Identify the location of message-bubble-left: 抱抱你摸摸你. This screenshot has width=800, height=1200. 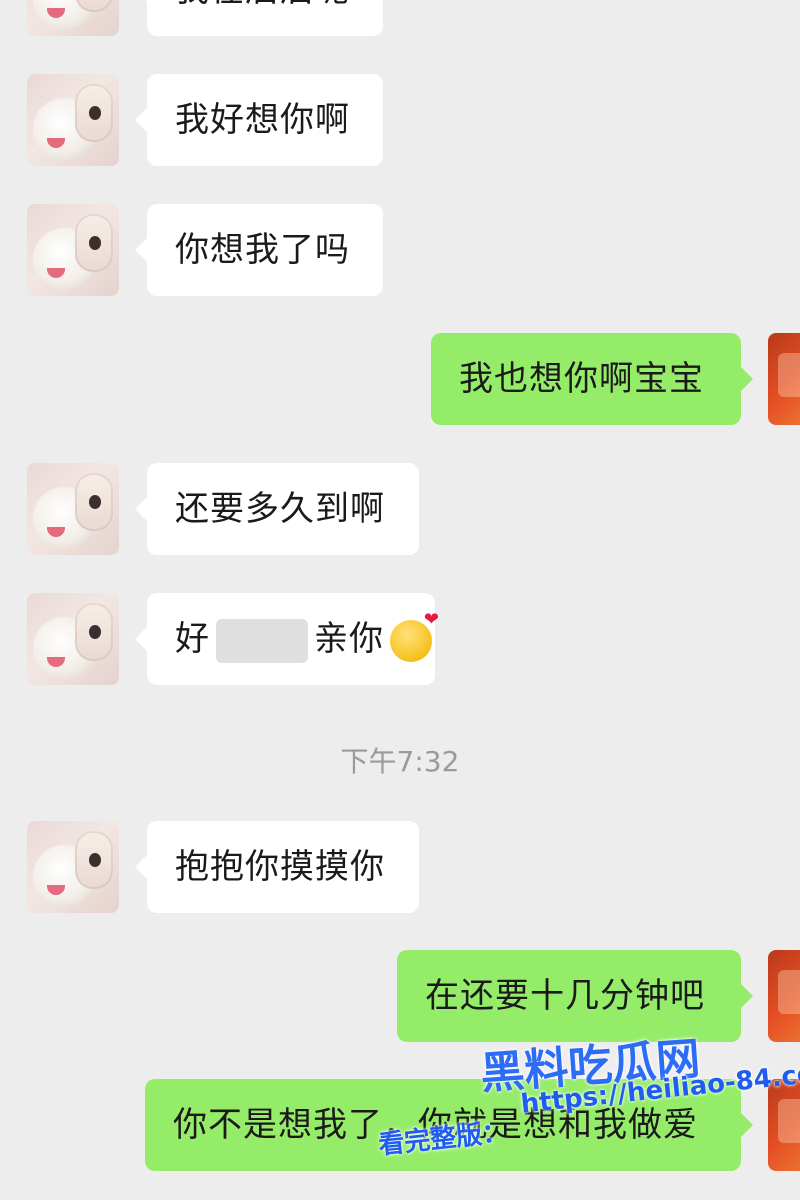
(277, 867).